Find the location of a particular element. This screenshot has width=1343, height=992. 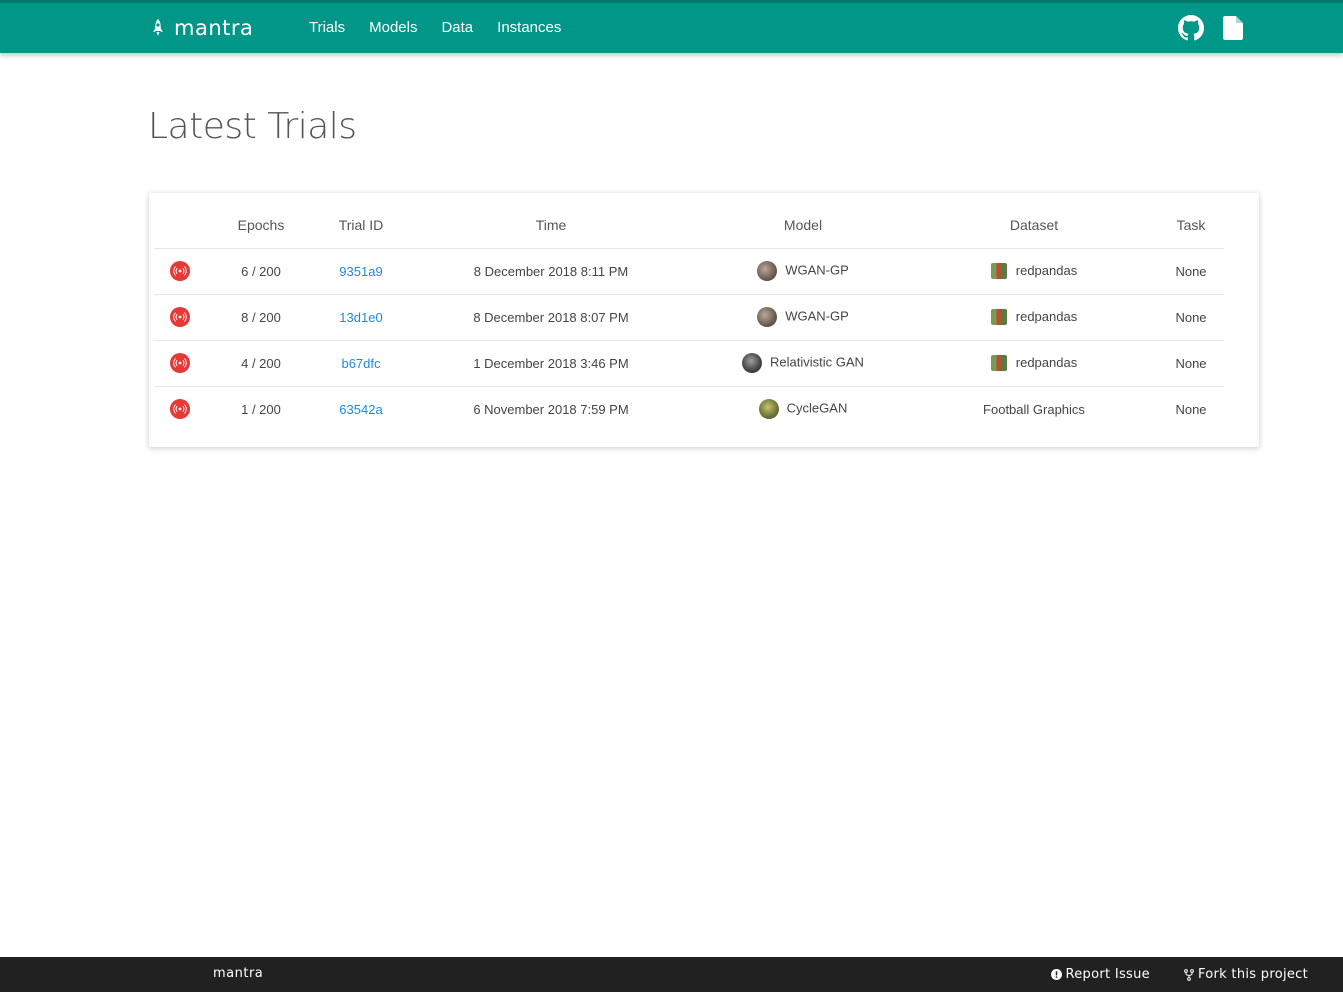

trial-id-link: 63542a is located at coordinates (360, 409).